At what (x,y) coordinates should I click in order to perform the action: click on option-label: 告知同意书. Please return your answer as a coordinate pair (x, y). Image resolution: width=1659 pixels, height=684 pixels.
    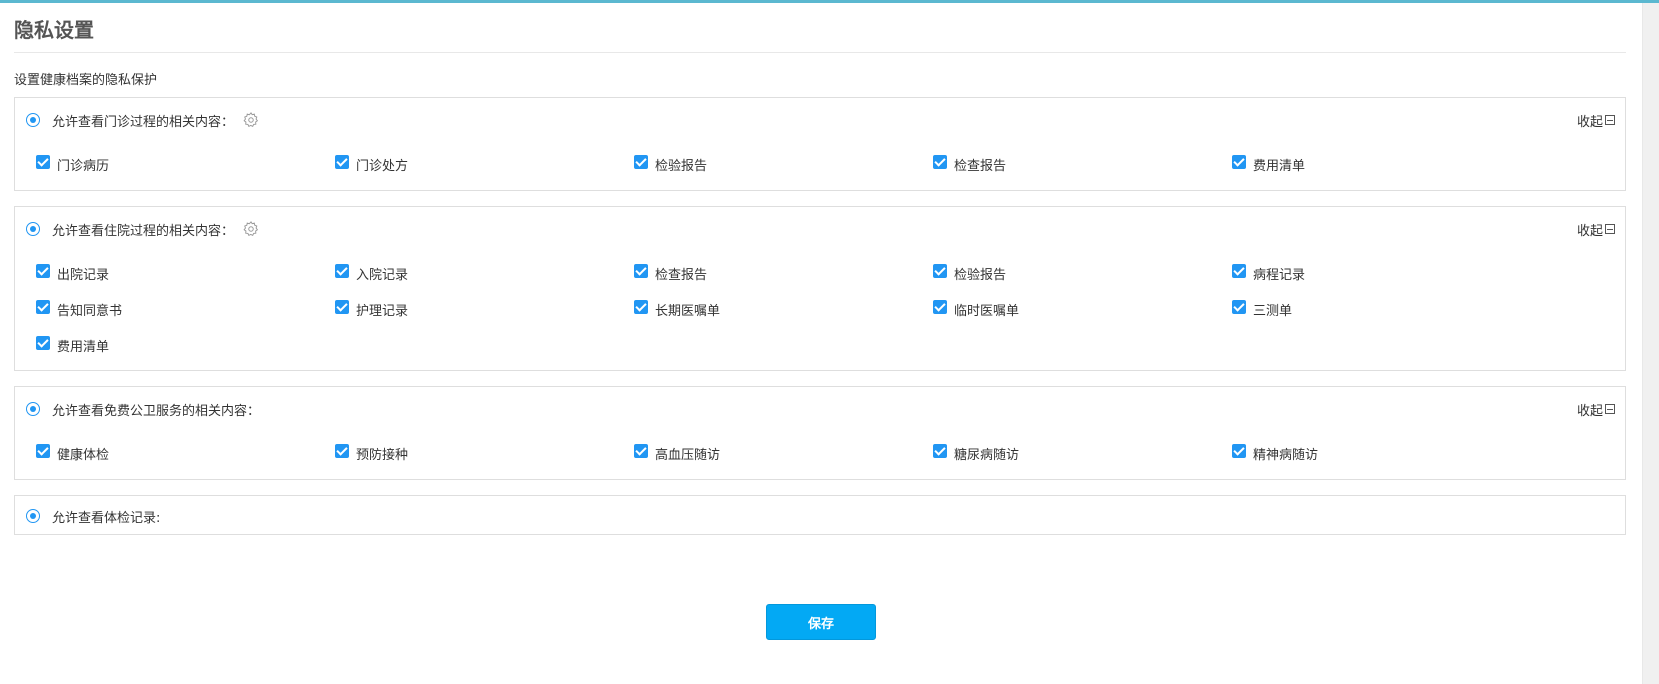
    Looking at the image, I should click on (90, 311).